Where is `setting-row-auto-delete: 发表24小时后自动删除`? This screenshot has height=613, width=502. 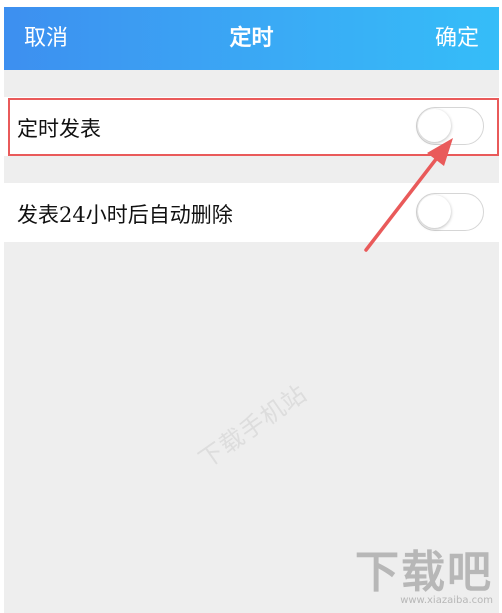
setting-row-auto-delete: 发表24小时后自动删除 is located at coordinates (251, 212).